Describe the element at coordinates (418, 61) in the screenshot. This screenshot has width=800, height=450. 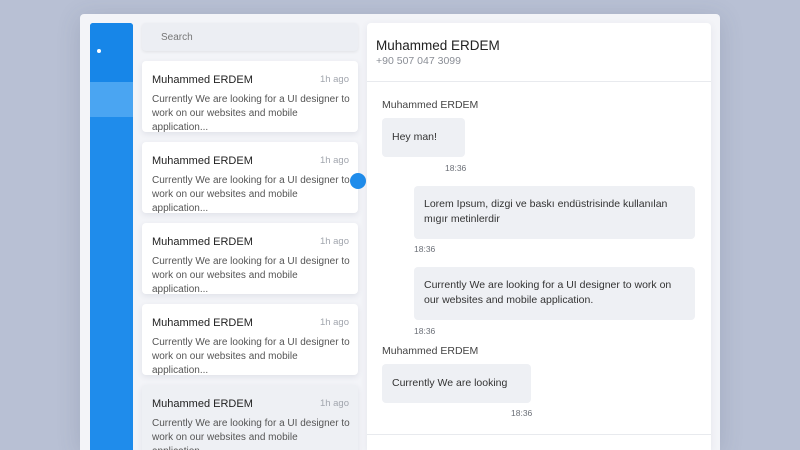
I see `contact-phone: +90 507 047 3099` at that location.